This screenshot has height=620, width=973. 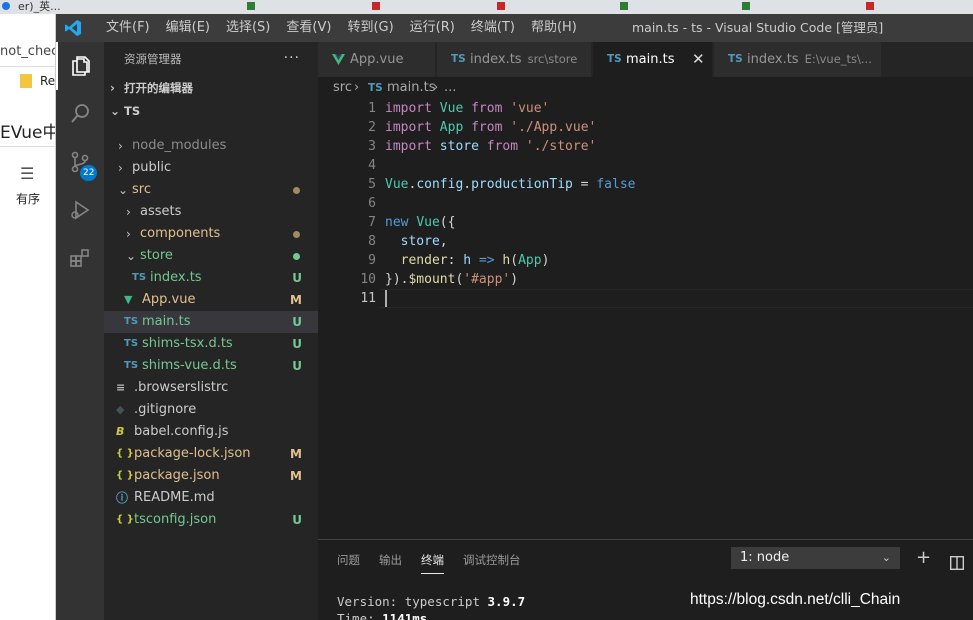 What do you see at coordinates (211, 59) in the screenshot?
I see `explorer-header: 资源管理器 ···` at bounding box center [211, 59].